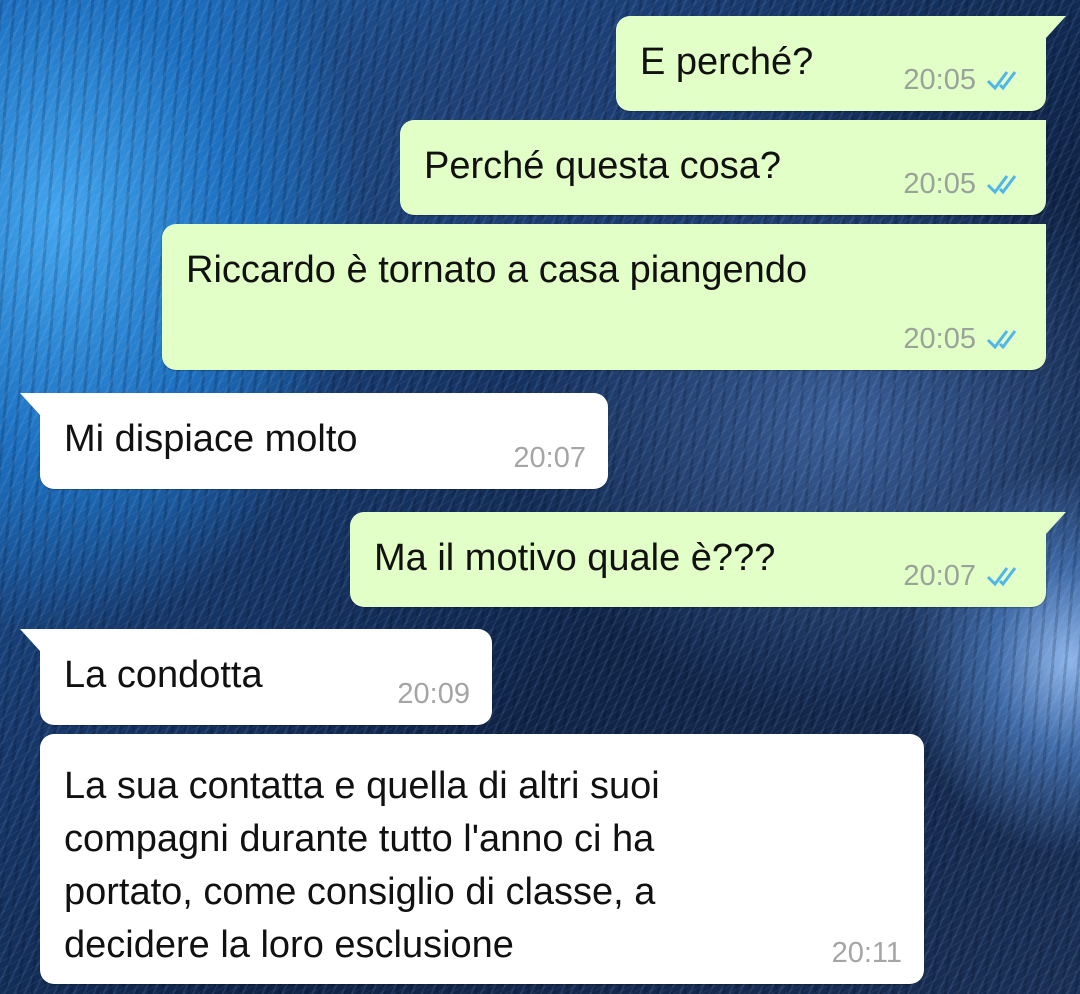 Image resolution: width=1080 pixels, height=994 pixels. Describe the element at coordinates (575, 558) in the screenshot. I see `message-text: Ma il motivo quale è???` at that location.